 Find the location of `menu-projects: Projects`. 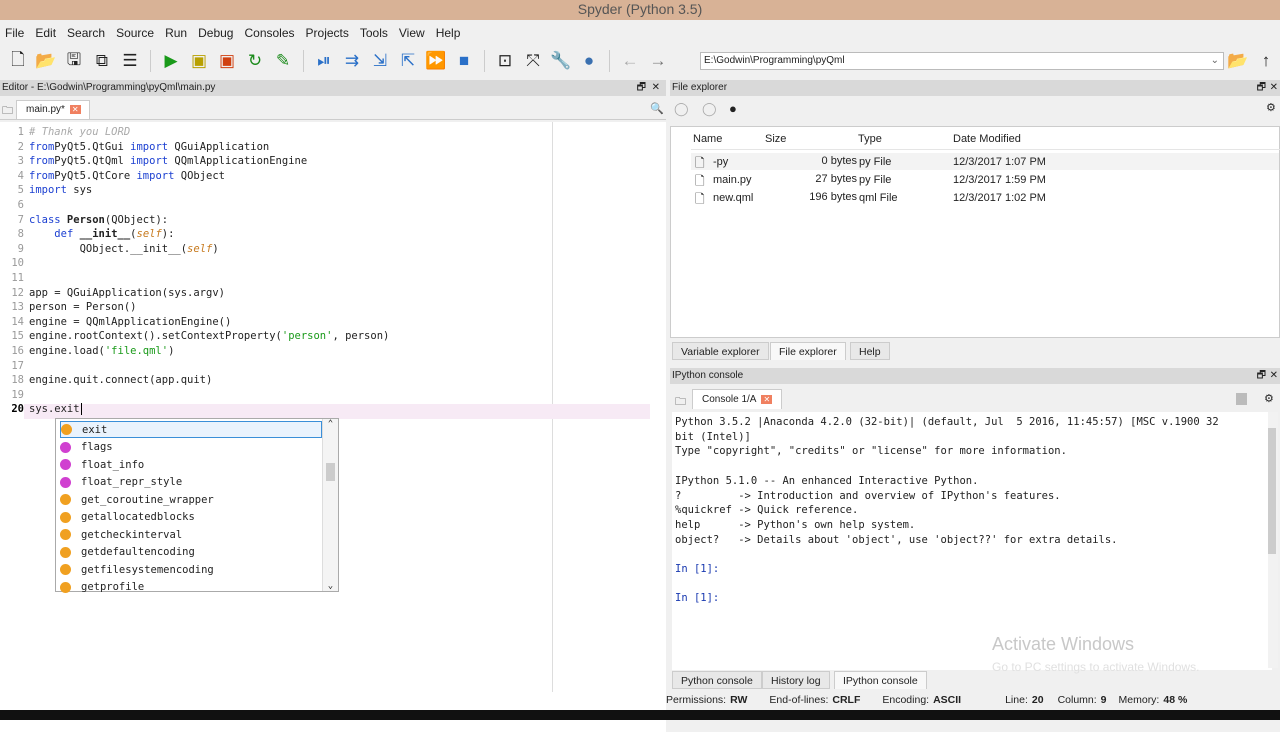

menu-projects: Projects is located at coordinates (328, 33).